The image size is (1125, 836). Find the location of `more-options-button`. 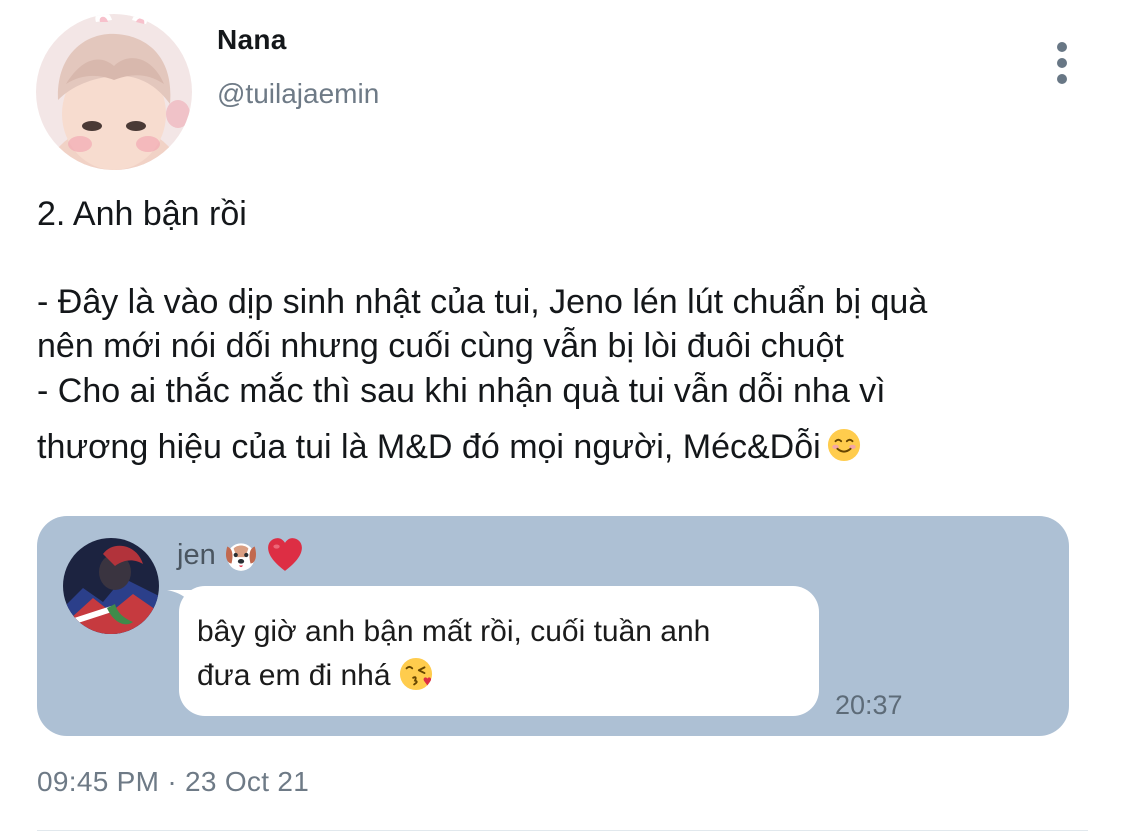

more-options-button is located at coordinates (1062, 63).